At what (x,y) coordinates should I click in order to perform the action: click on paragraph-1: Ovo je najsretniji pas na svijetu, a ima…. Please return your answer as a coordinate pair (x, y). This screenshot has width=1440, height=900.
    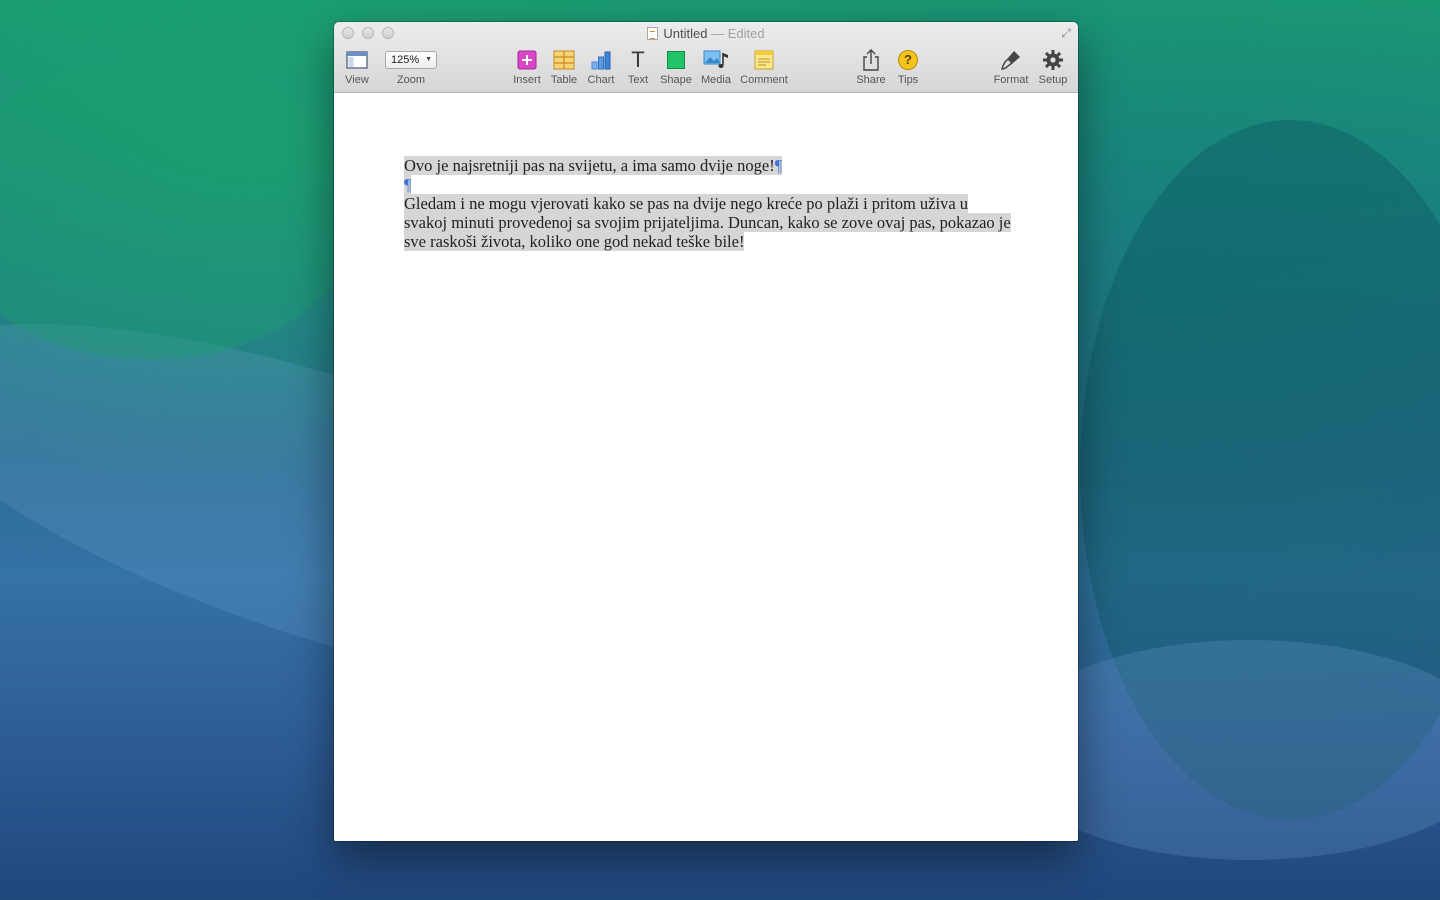
    Looking at the image, I should click on (709, 165).